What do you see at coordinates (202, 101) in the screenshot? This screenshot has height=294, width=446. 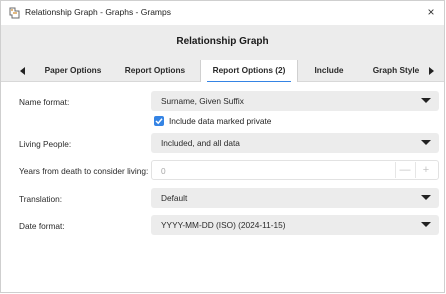 I see `name-format-value: Surname, Given Suffix` at bounding box center [202, 101].